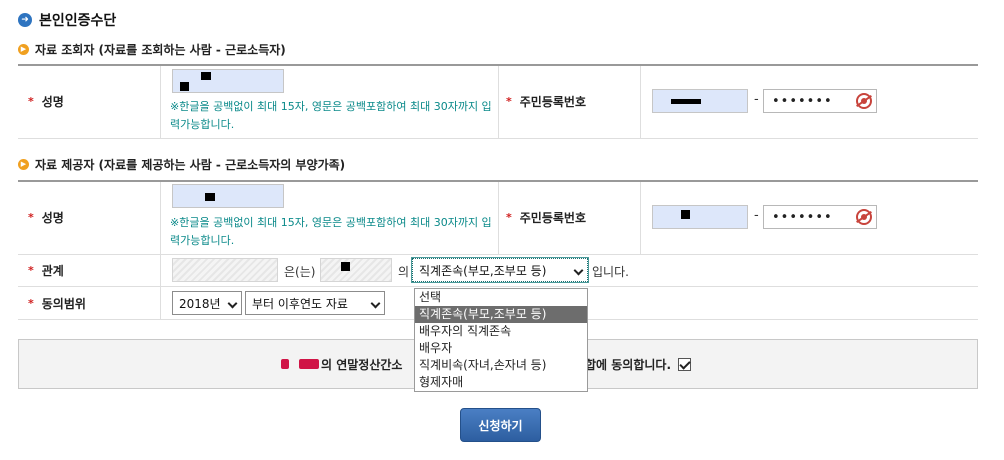 The height and width of the screenshot is (460, 1004). What do you see at coordinates (46, 217) in the screenshot?
I see `provider-name-label: * 성명` at bounding box center [46, 217].